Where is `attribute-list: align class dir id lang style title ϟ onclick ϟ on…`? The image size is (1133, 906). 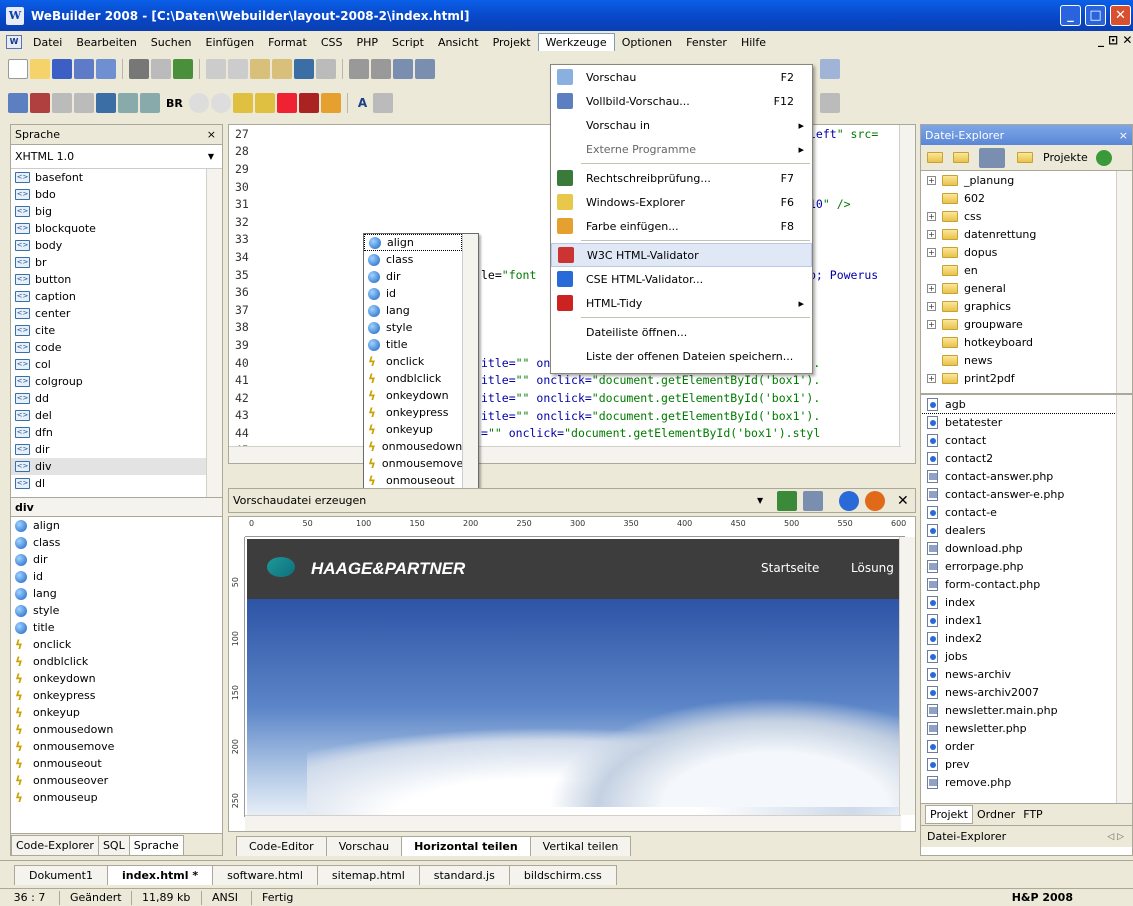 attribute-list: align class dir id lang style title ϟ onclick ϟ on… is located at coordinates (116, 677).